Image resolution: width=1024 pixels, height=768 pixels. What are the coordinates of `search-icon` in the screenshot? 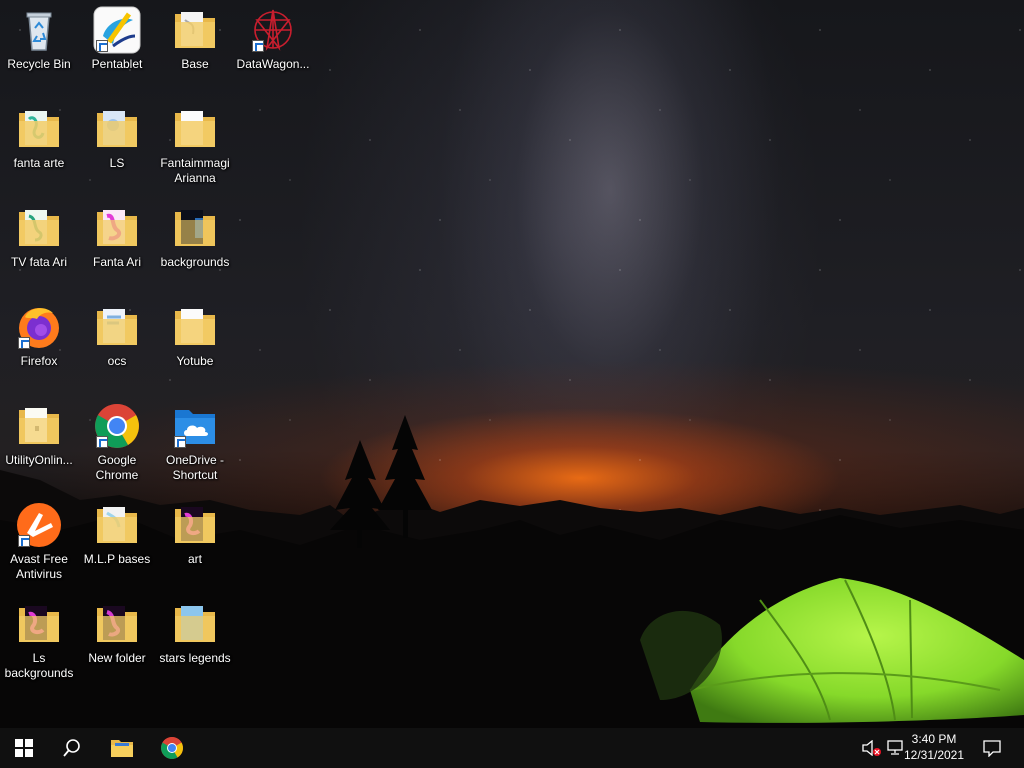 It's located at (71, 748).